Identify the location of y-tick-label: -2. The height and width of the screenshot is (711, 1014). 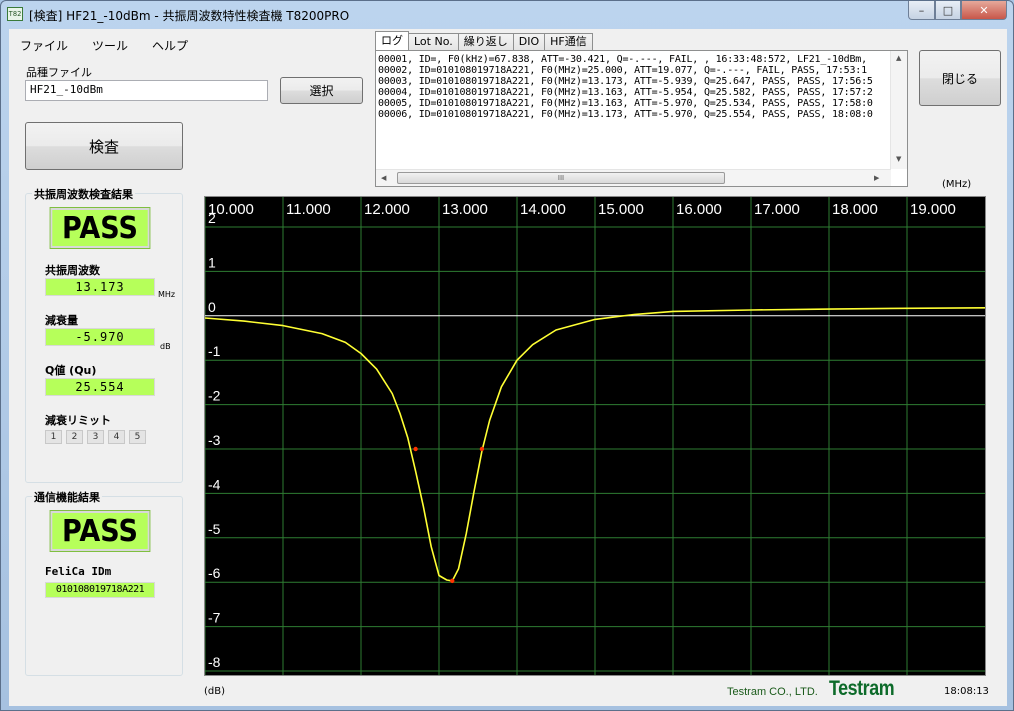
(214, 396).